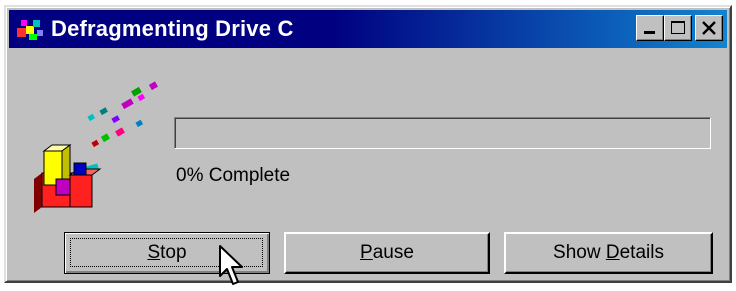  I want to click on show-details-button-label: Show Details, so click(608, 252).